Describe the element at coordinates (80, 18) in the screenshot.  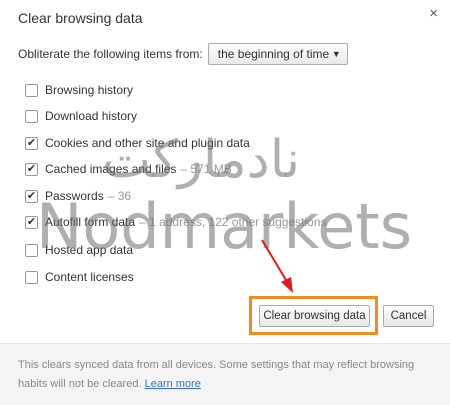
I see `dialog-title: Clear browsing data` at that location.